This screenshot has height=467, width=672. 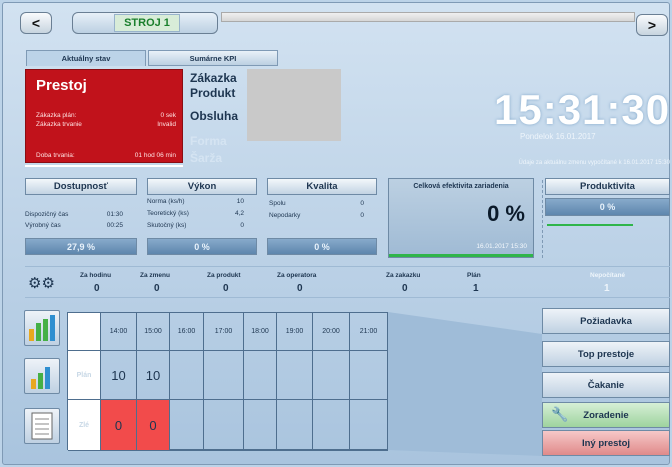 I want to click on hour-header: 21:00, so click(x=369, y=332).